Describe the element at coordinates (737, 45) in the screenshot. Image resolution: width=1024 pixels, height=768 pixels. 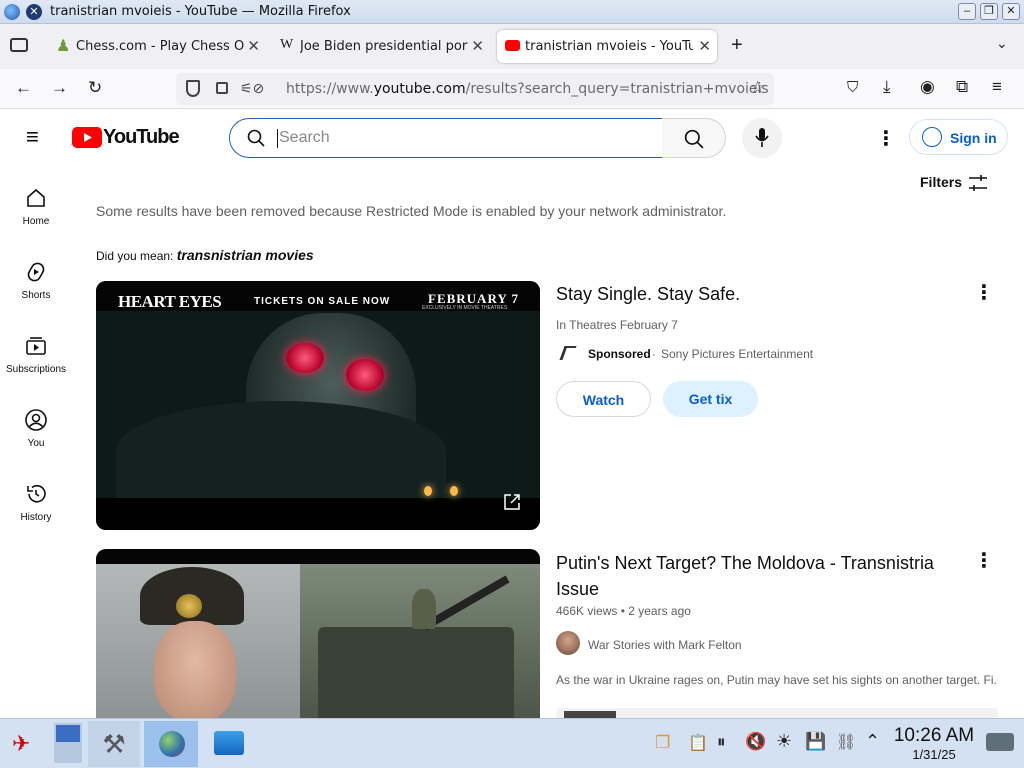
I see `new-tab-button: +` at that location.